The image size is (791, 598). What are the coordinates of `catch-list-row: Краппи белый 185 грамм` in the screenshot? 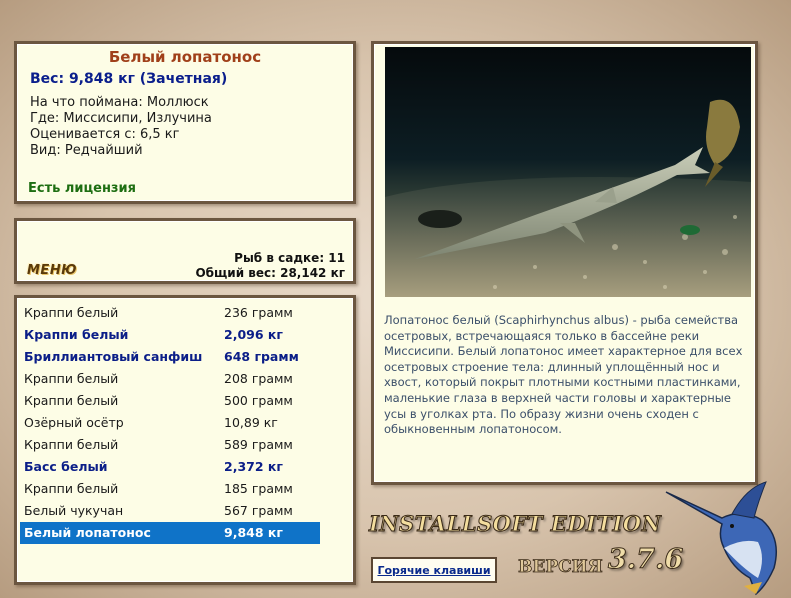 It's located at (170, 489).